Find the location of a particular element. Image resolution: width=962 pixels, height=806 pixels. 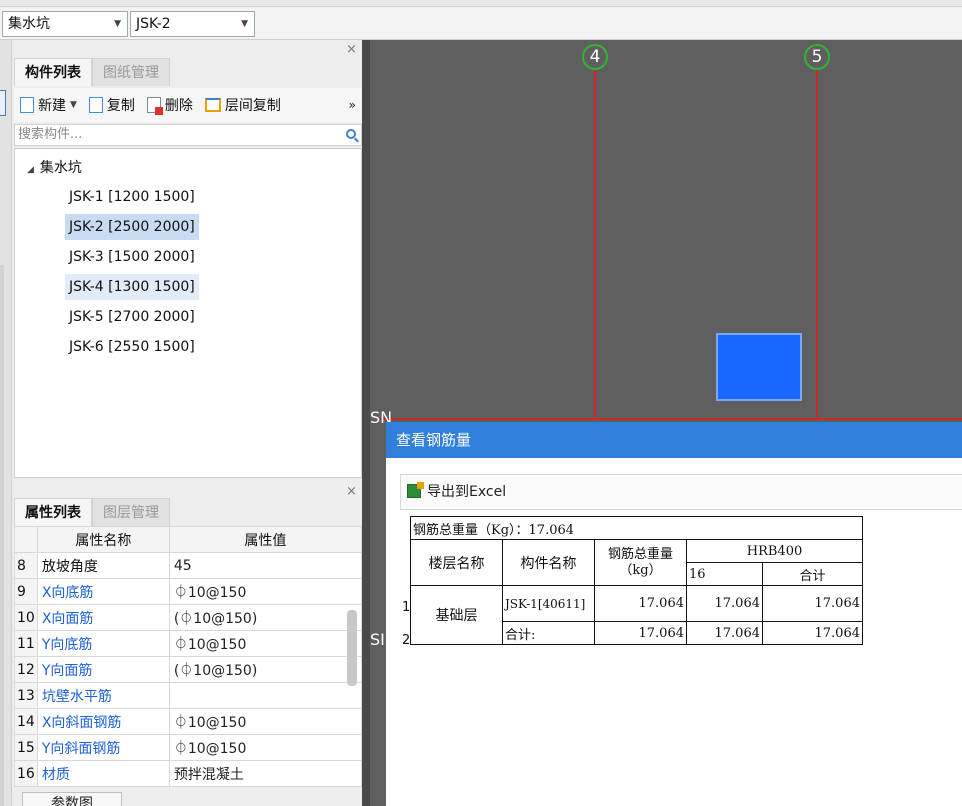

property-row: 11 Y向底筋 ⏀10@150 is located at coordinates (188, 643).